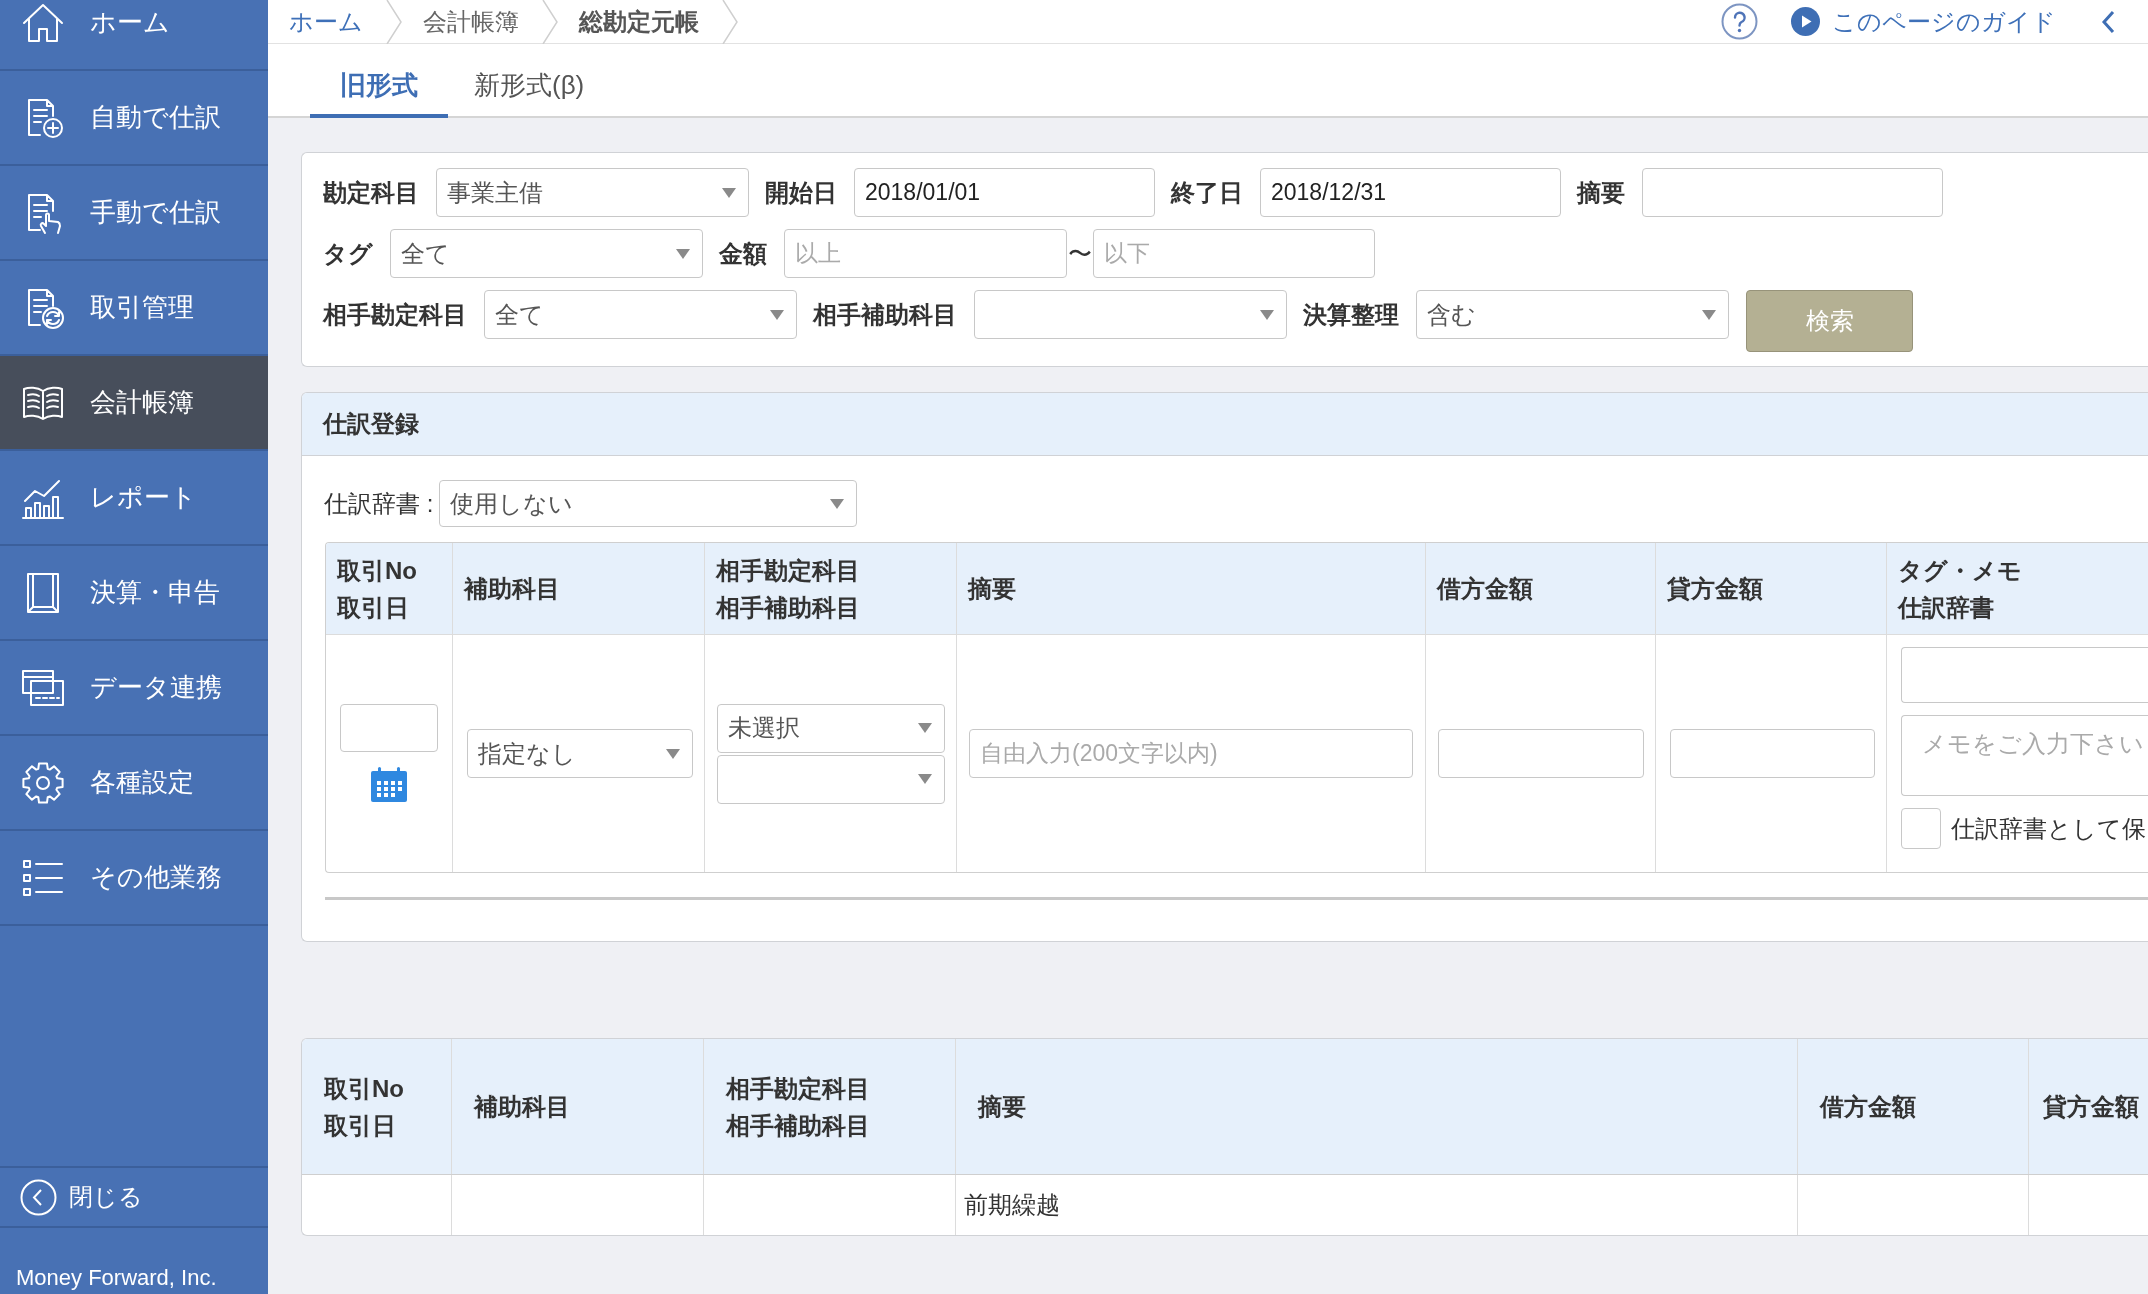  What do you see at coordinates (831, 728) in the screenshot?
I see `dropdown: 未選択` at bounding box center [831, 728].